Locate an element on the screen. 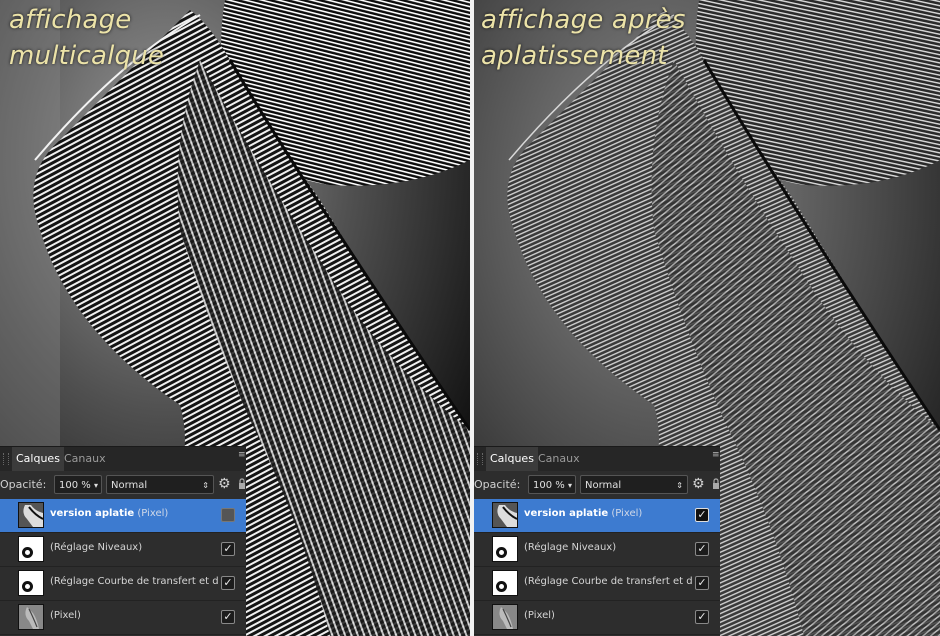 The width and height of the screenshot is (940, 636). caption-line: affichage is located at coordinates (70, 20).